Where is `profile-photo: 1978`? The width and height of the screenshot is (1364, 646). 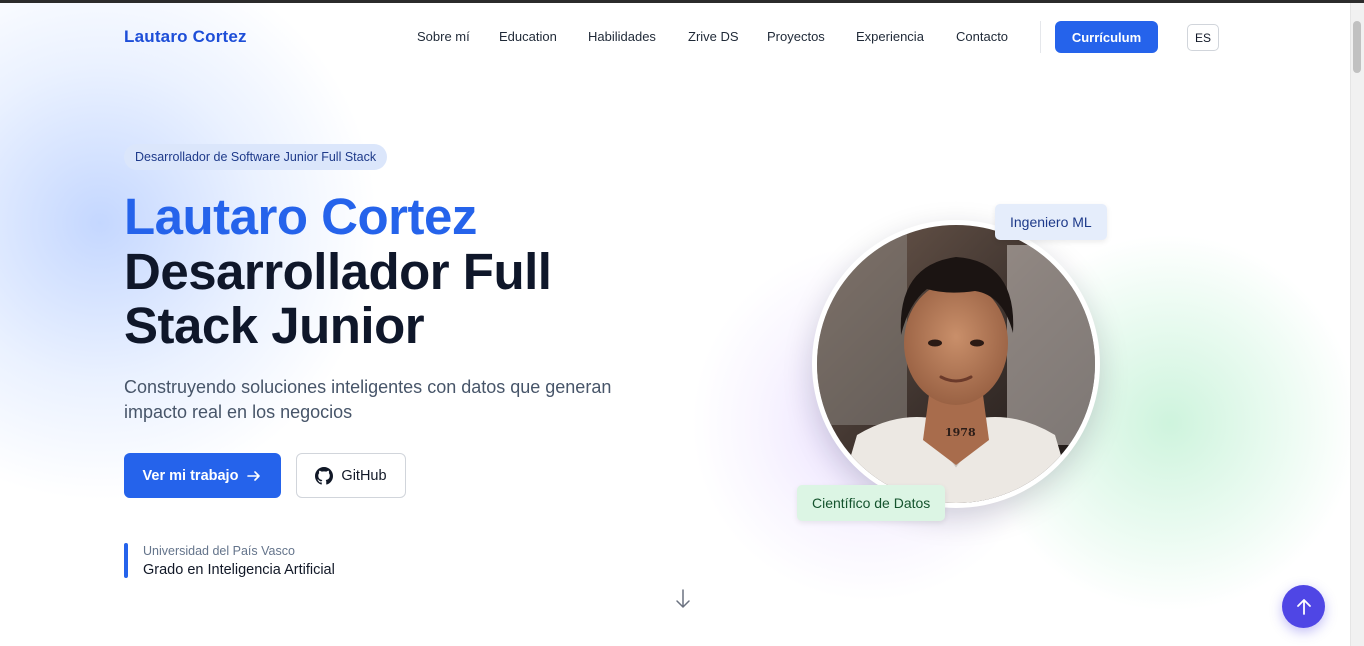
profile-photo: 1978 is located at coordinates (956, 364).